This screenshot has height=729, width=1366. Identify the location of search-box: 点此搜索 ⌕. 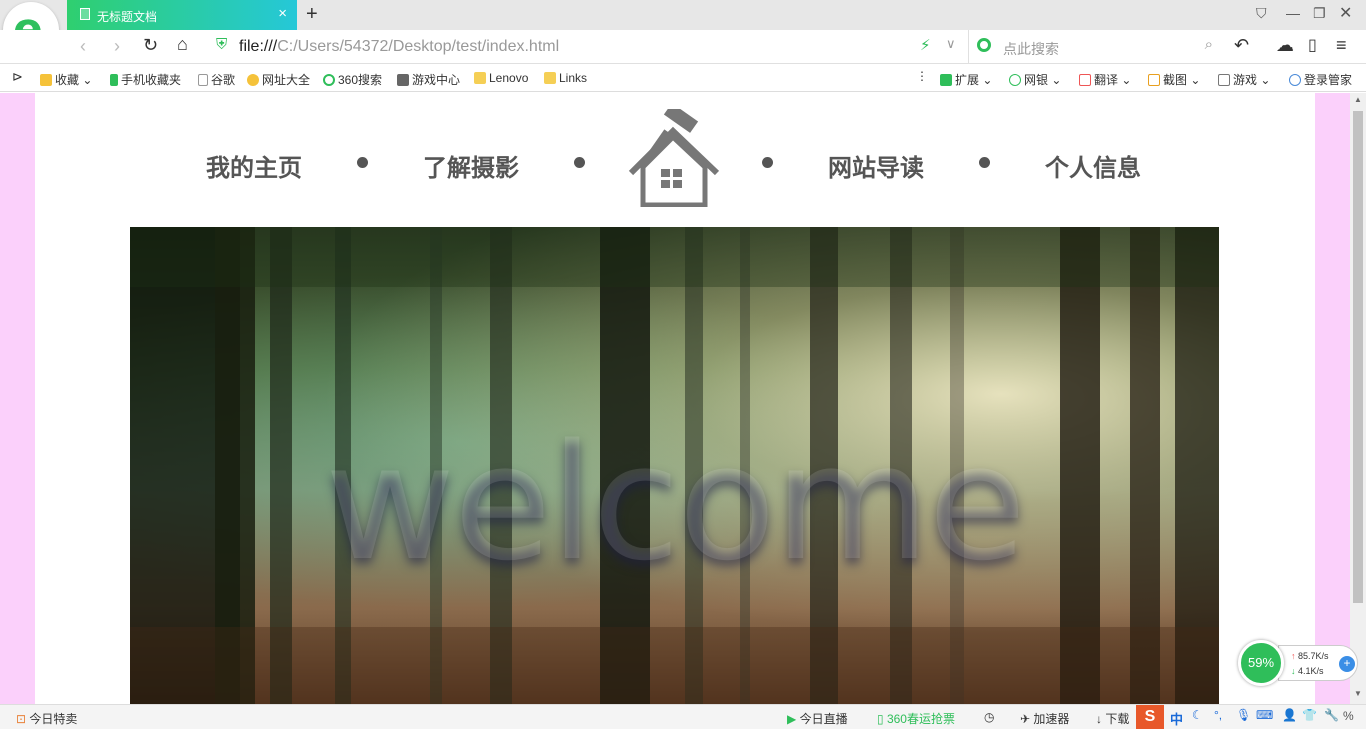
(1095, 47).